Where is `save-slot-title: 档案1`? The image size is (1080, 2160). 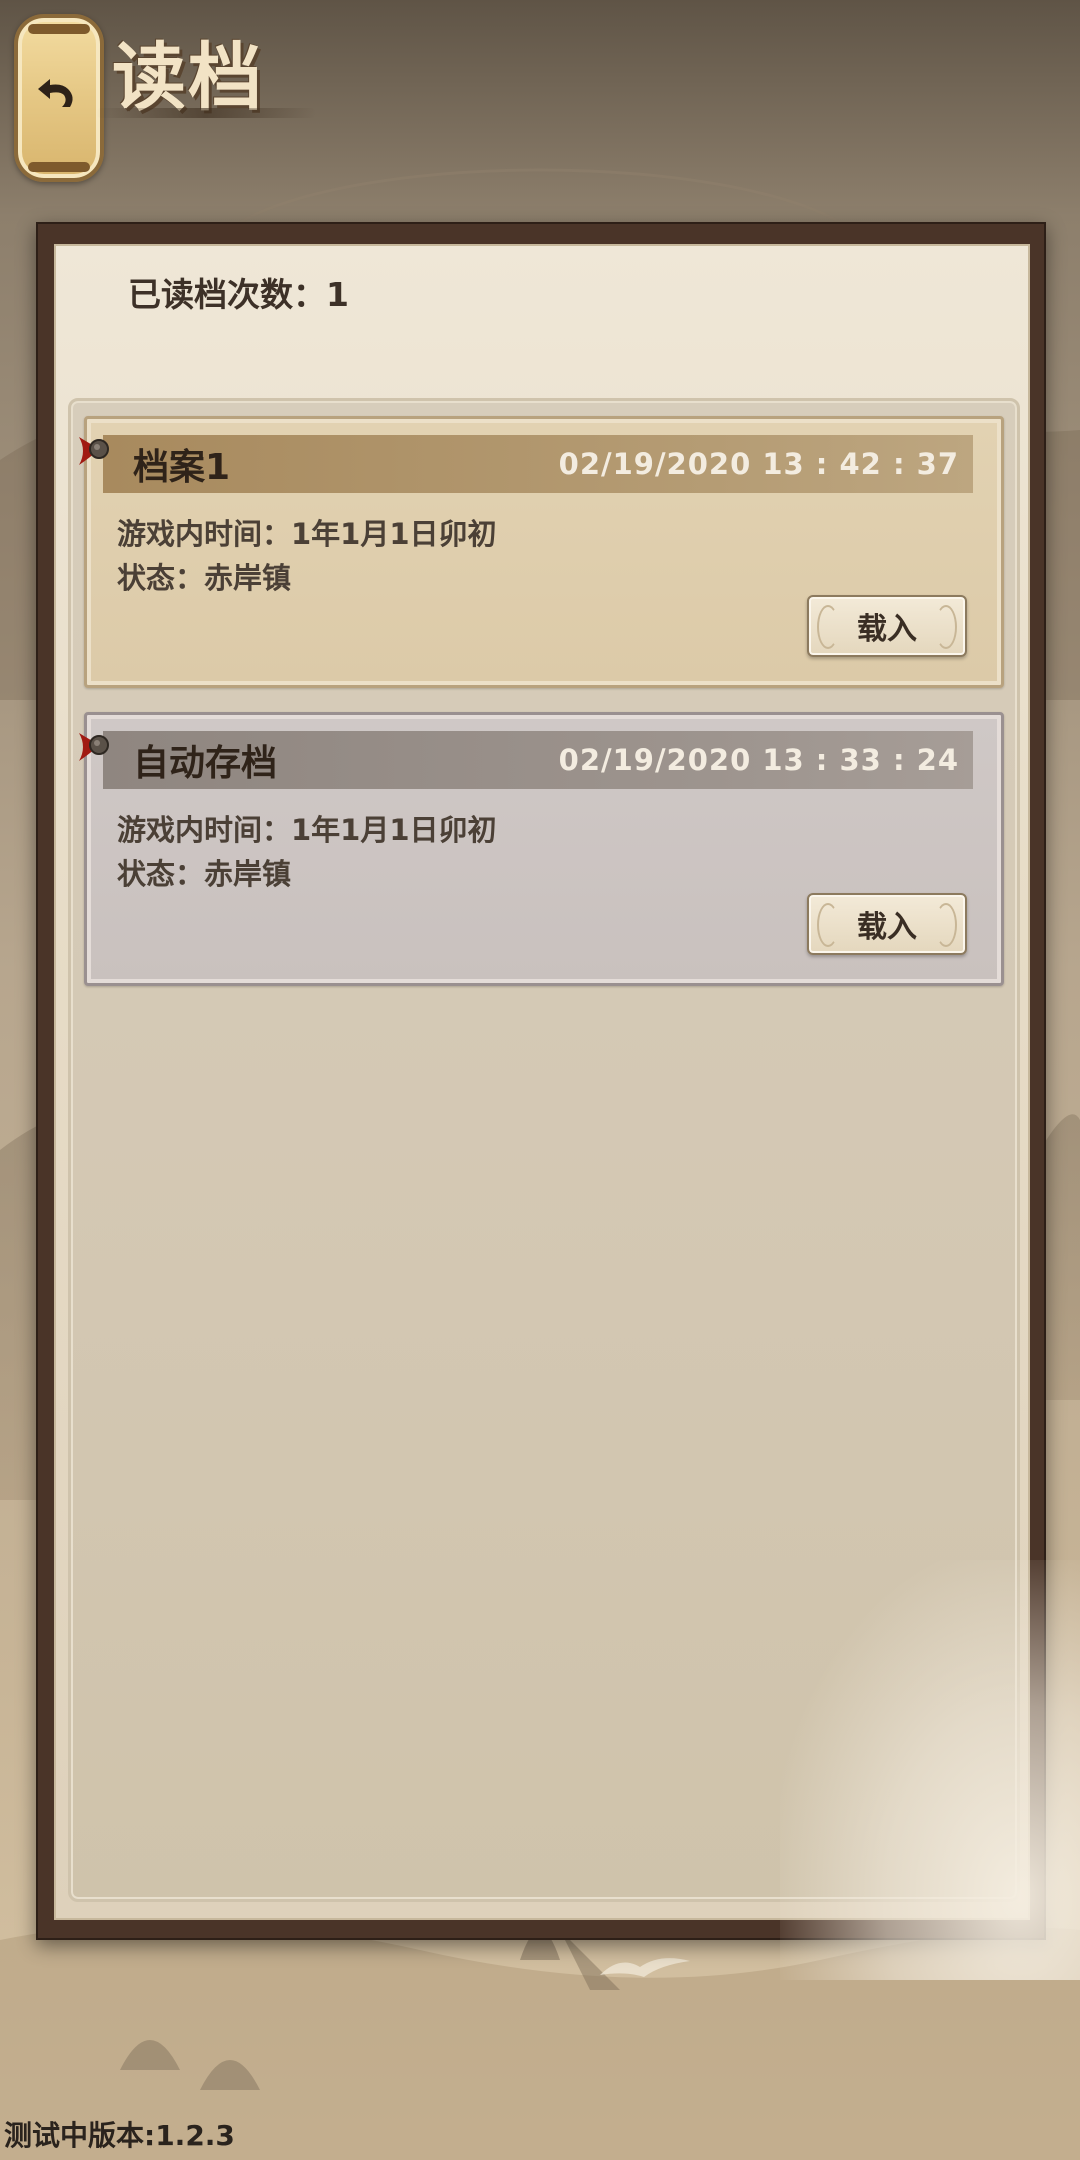
save-slot-title: 档案1 is located at coordinates (182, 467).